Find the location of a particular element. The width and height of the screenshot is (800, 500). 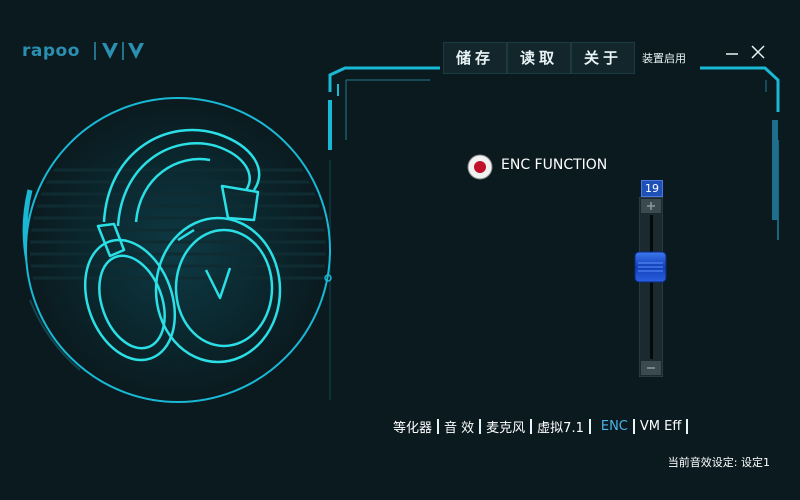

tab-virtual-7-1: 虚拟7.1 is located at coordinates (560, 426).